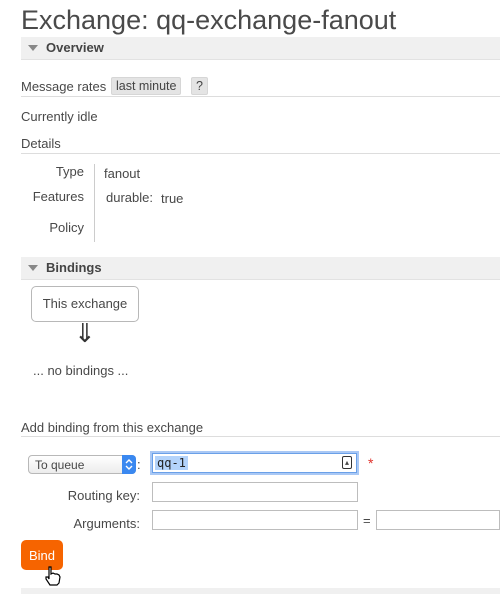  I want to click on routing-key-label: Routing key:, so click(103, 495).